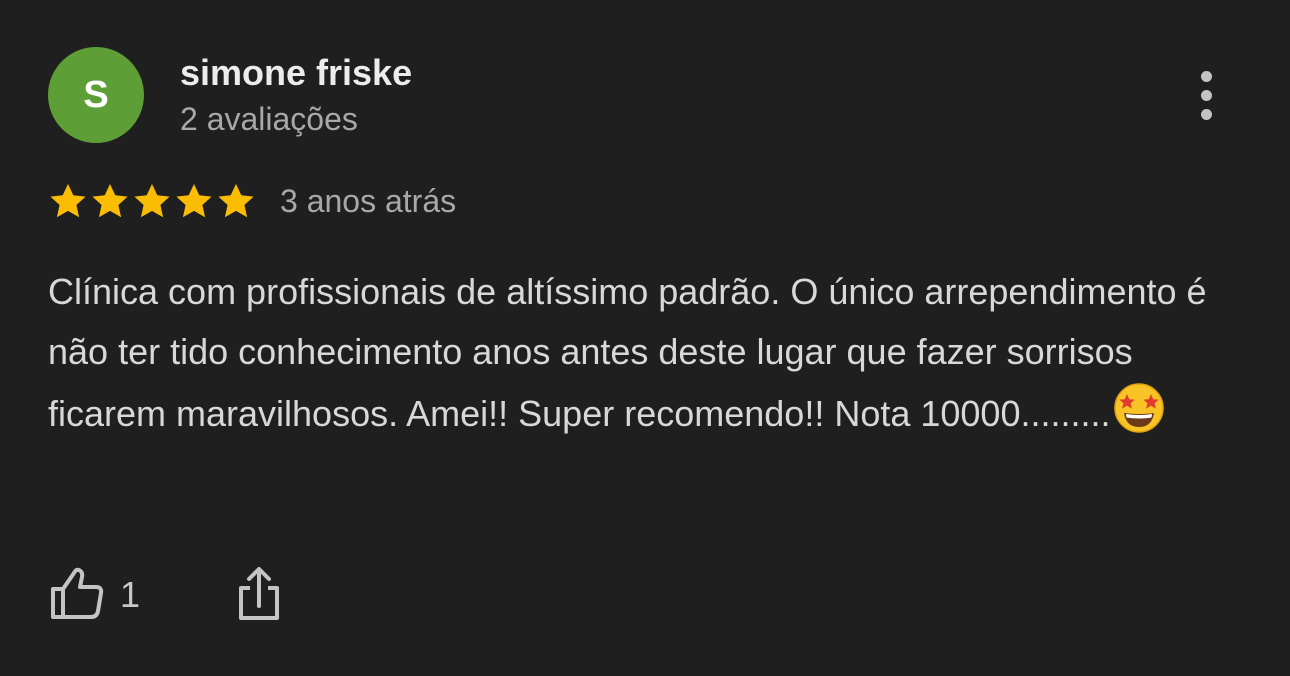 This screenshot has width=1290, height=676. What do you see at coordinates (368, 200) in the screenshot?
I see `review-time: 3 anos atrás` at bounding box center [368, 200].